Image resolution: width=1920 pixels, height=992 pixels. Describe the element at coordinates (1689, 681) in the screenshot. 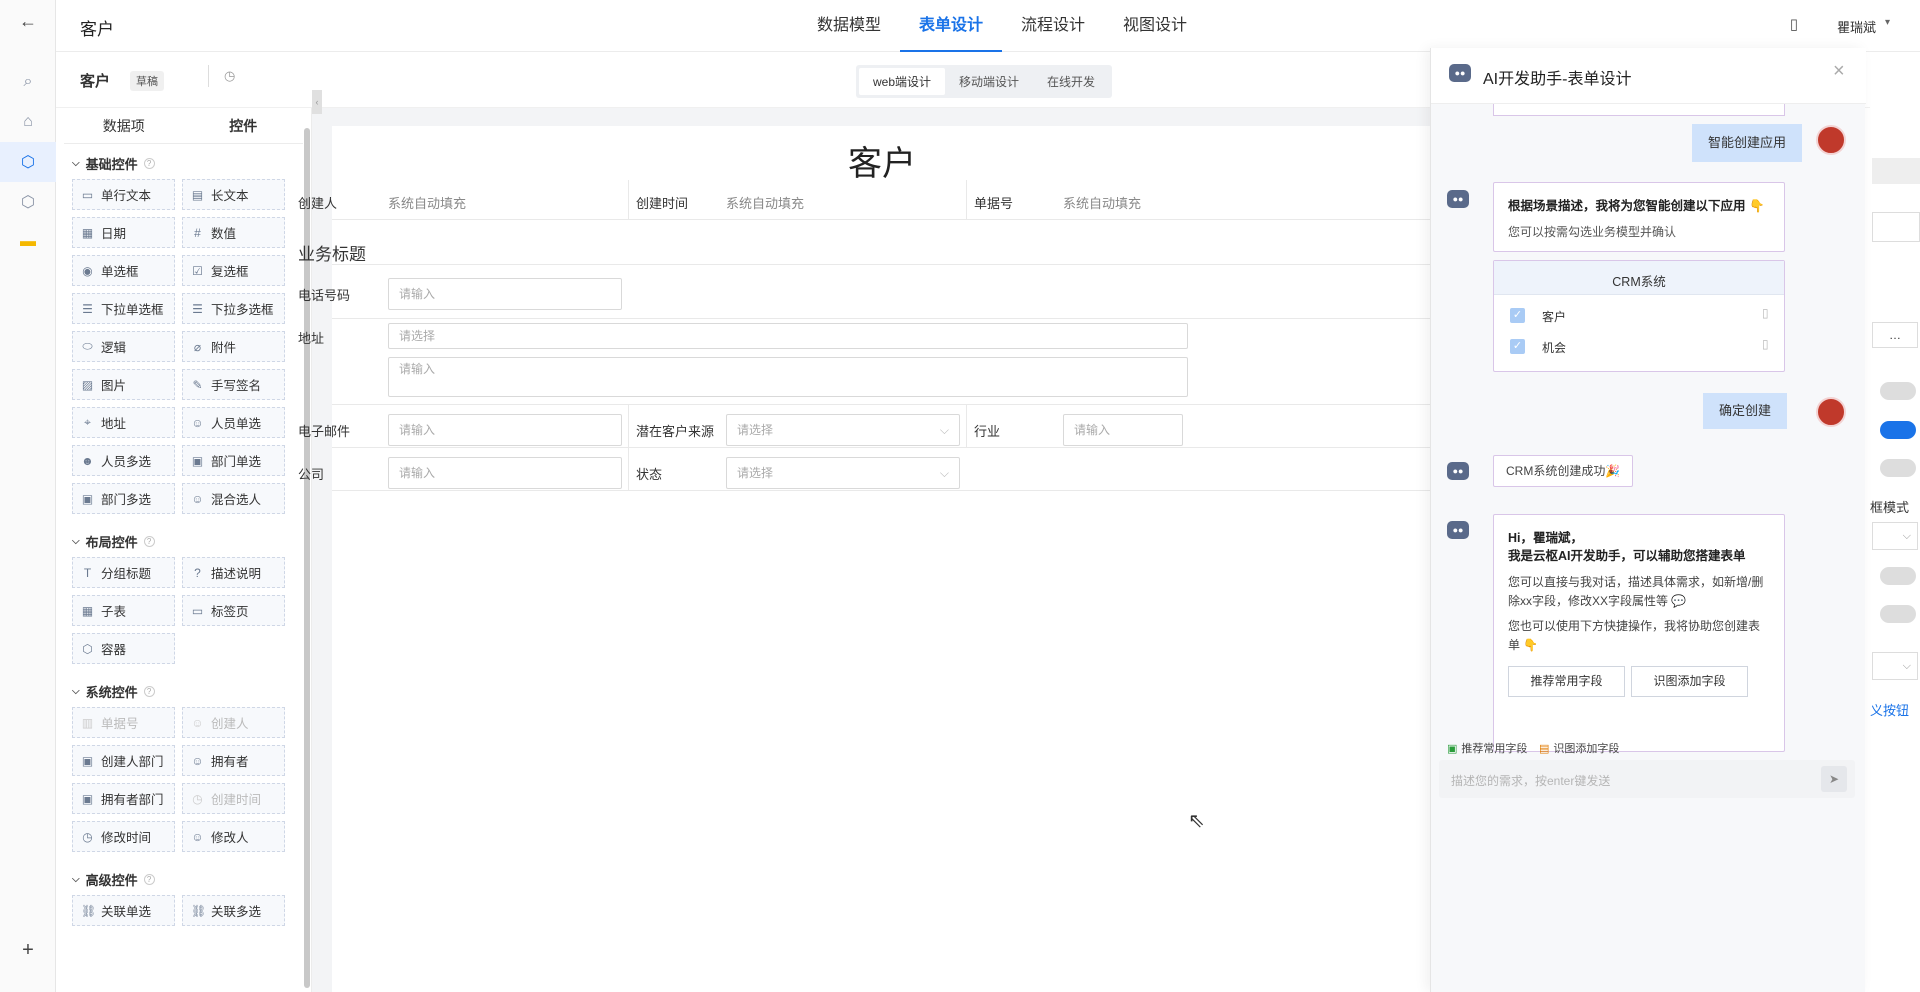

I see `image-add-fields-button: 识图添加字段` at that location.